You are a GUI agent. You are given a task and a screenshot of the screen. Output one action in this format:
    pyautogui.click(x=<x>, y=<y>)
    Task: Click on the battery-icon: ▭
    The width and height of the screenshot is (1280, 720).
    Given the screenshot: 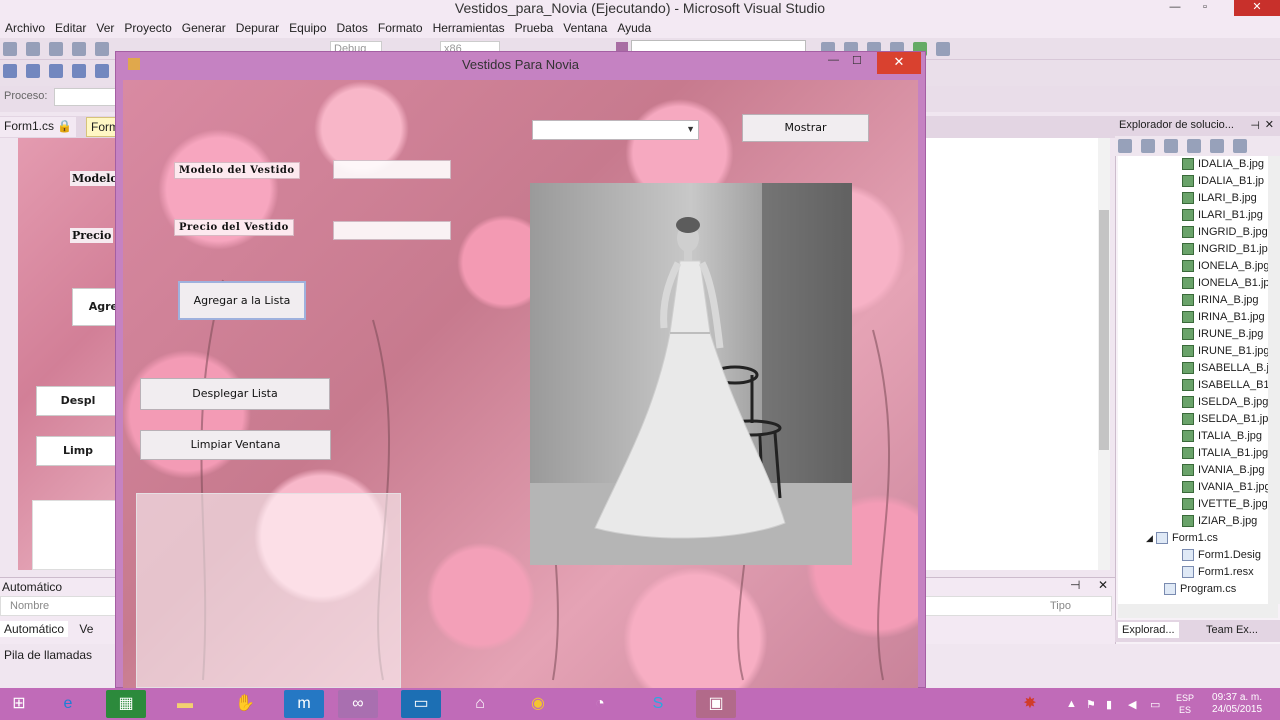 What is the action you would take?
    pyautogui.click(x=1155, y=704)
    